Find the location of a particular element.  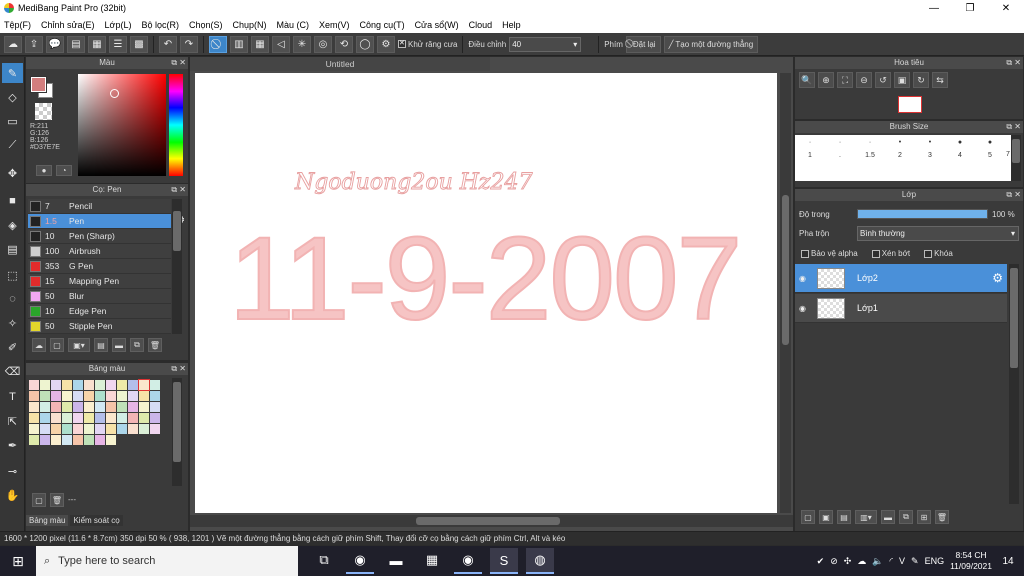

palette-add-icon: ▢ is located at coordinates (39, 500).